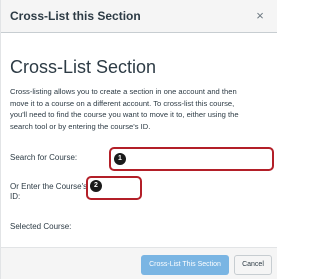 Image resolution: width=320 pixels, height=279 pixels. I want to click on cross-list-button: Cross-List This Section, so click(185, 265).